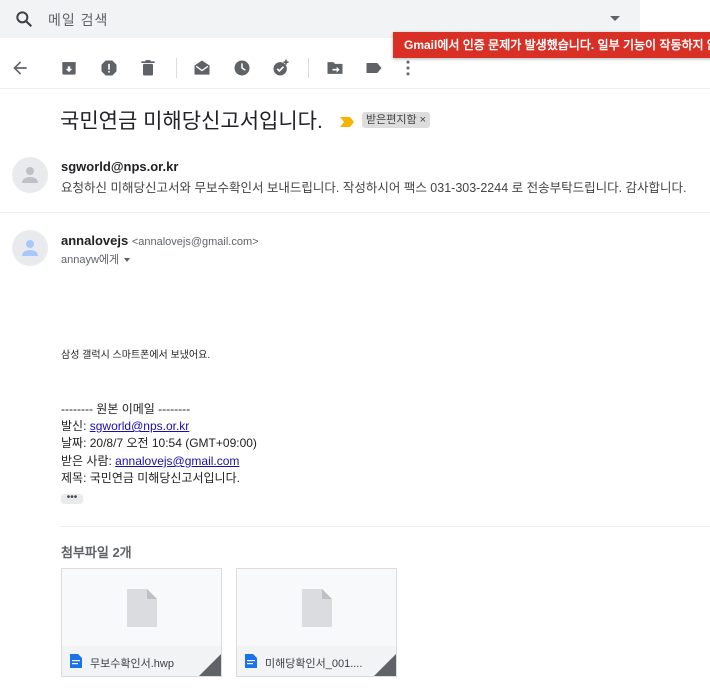  I want to click on search-options-icon, so click(615, 18).